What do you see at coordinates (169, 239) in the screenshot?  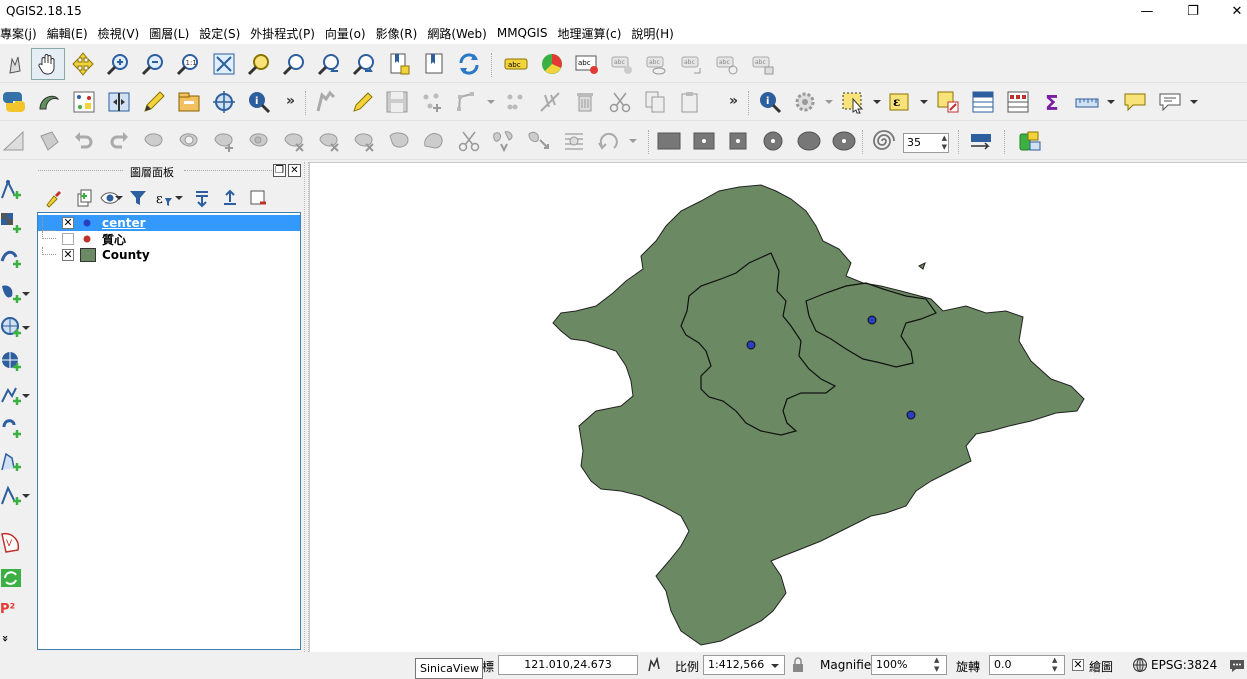 I see `layer-row-centroid: 質心` at bounding box center [169, 239].